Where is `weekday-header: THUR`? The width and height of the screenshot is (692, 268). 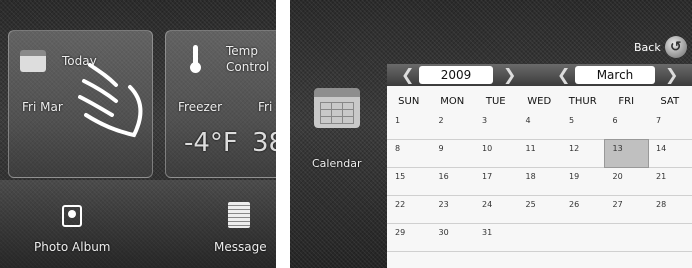
weekday-header: THUR is located at coordinates (582, 101).